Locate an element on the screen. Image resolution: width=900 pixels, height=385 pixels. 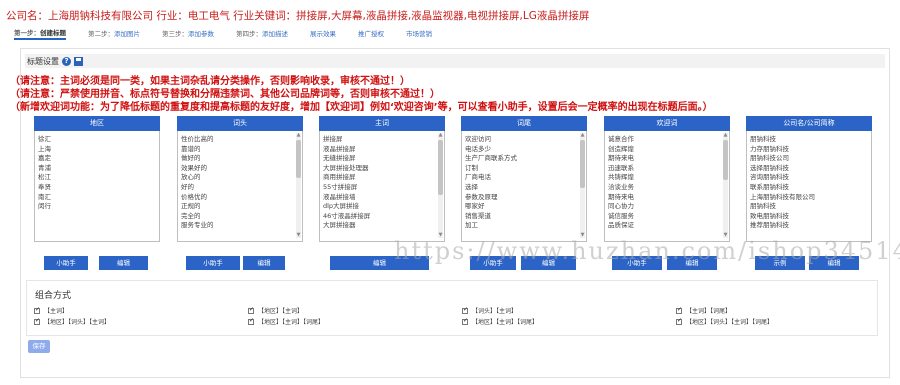
list-item: 加工 is located at coordinates (523, 226).